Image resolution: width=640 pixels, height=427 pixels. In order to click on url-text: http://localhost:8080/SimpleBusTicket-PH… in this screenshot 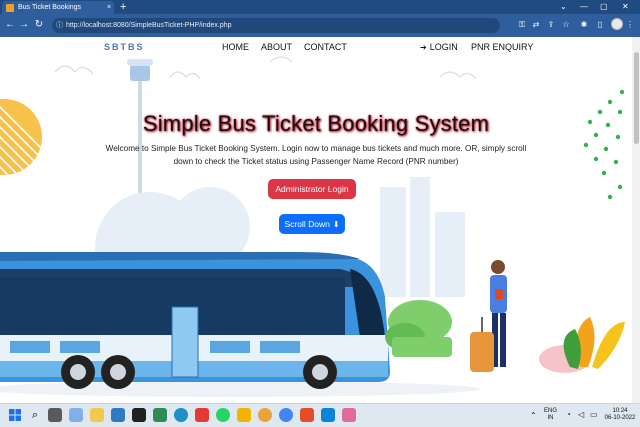, I will do `click(149, 25)`.